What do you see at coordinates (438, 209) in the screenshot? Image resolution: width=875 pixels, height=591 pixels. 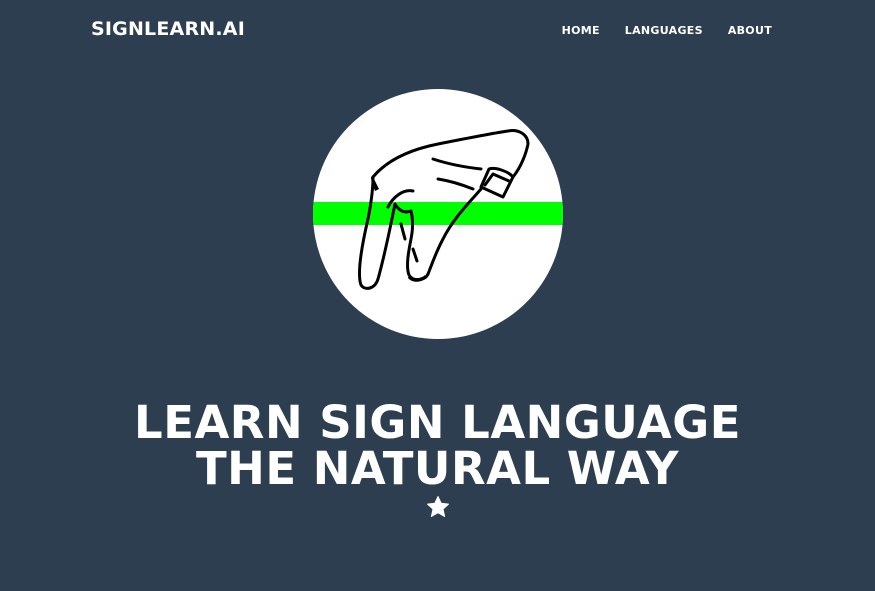 I see `hand-sign-icon` at bounding box center [438, 209].